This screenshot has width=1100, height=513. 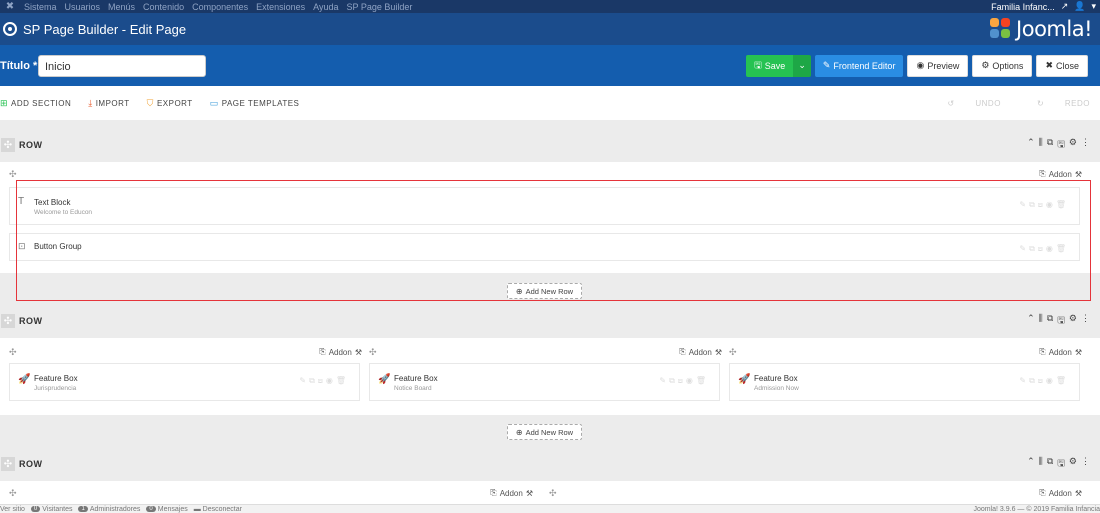 What do you see at coordinates (802, 65) in the screenshot?
I see `save-dropdown-button: ⌄` at bounding box center [802, 65].